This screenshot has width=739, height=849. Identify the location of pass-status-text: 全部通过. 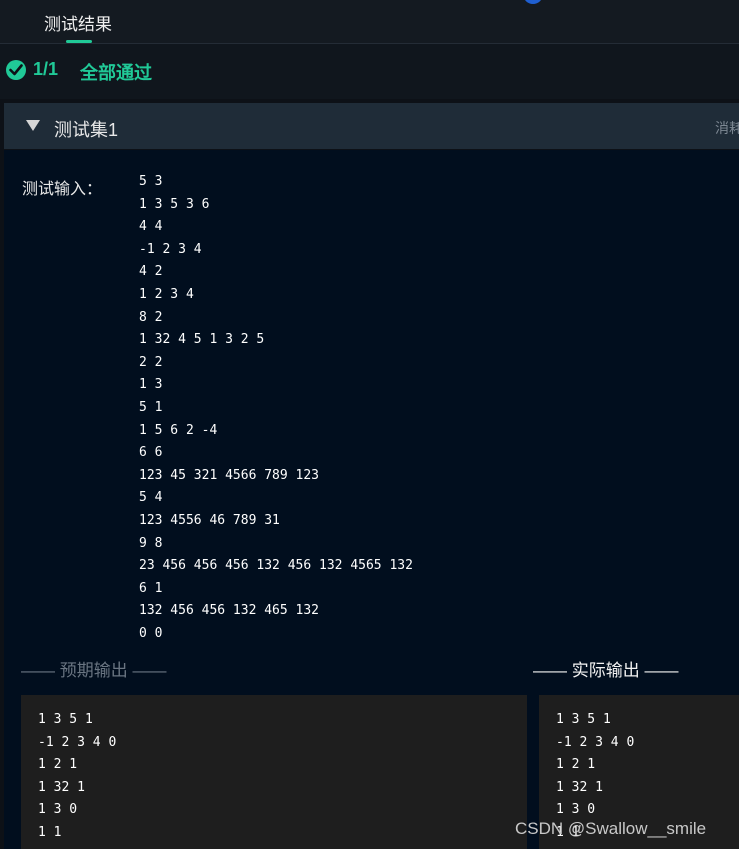
(116, 73).